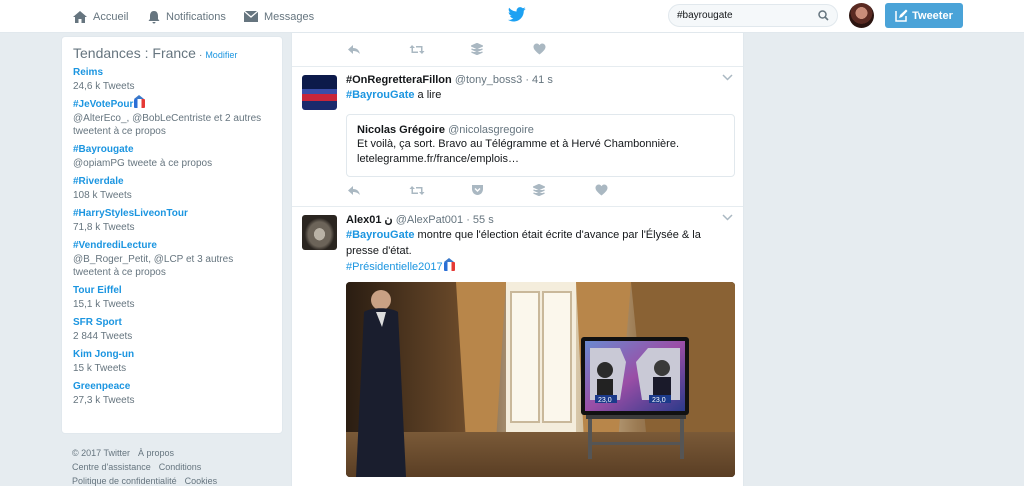 This screenshot has width=1024, height=486. What do you see at coordinates (104, 86) in the screenshot?
I see `trend-meta: 24,6 k Tweets` at bounding box center [104, 86].